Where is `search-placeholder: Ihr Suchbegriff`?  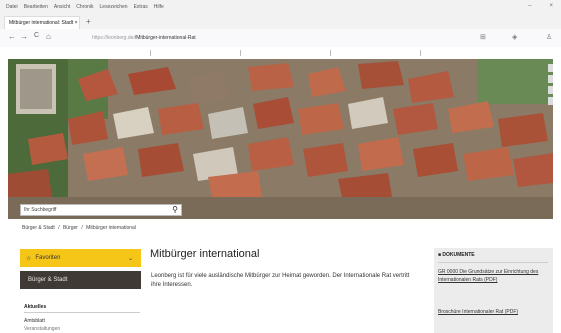 search-placeholder: Ihr Suchbegriff is located at coordinates (40, 210).